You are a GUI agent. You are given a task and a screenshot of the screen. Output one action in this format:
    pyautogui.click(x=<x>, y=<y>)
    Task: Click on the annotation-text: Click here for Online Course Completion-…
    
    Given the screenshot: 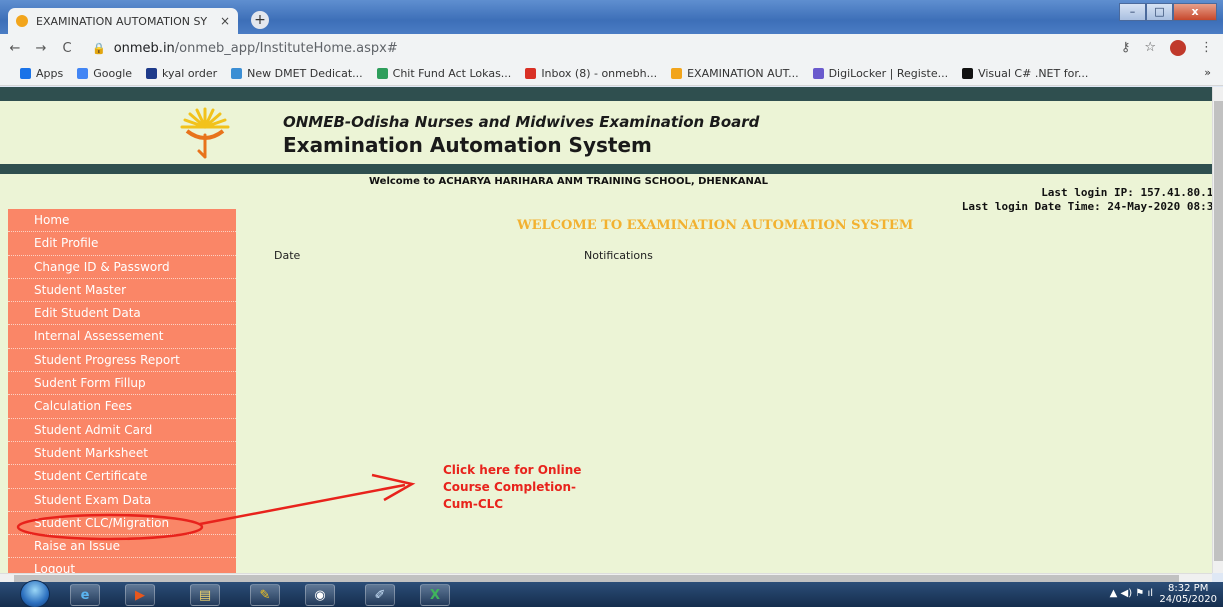 What is the action you would take?
    pyautogui.click(x=512, y=487)
    